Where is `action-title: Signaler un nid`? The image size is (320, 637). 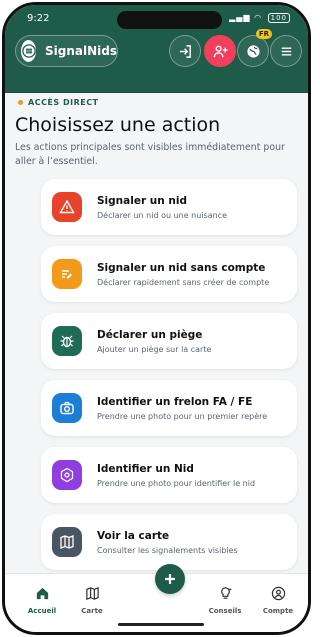
action-title: Signaler un nid is located at coordinates (142, 200).